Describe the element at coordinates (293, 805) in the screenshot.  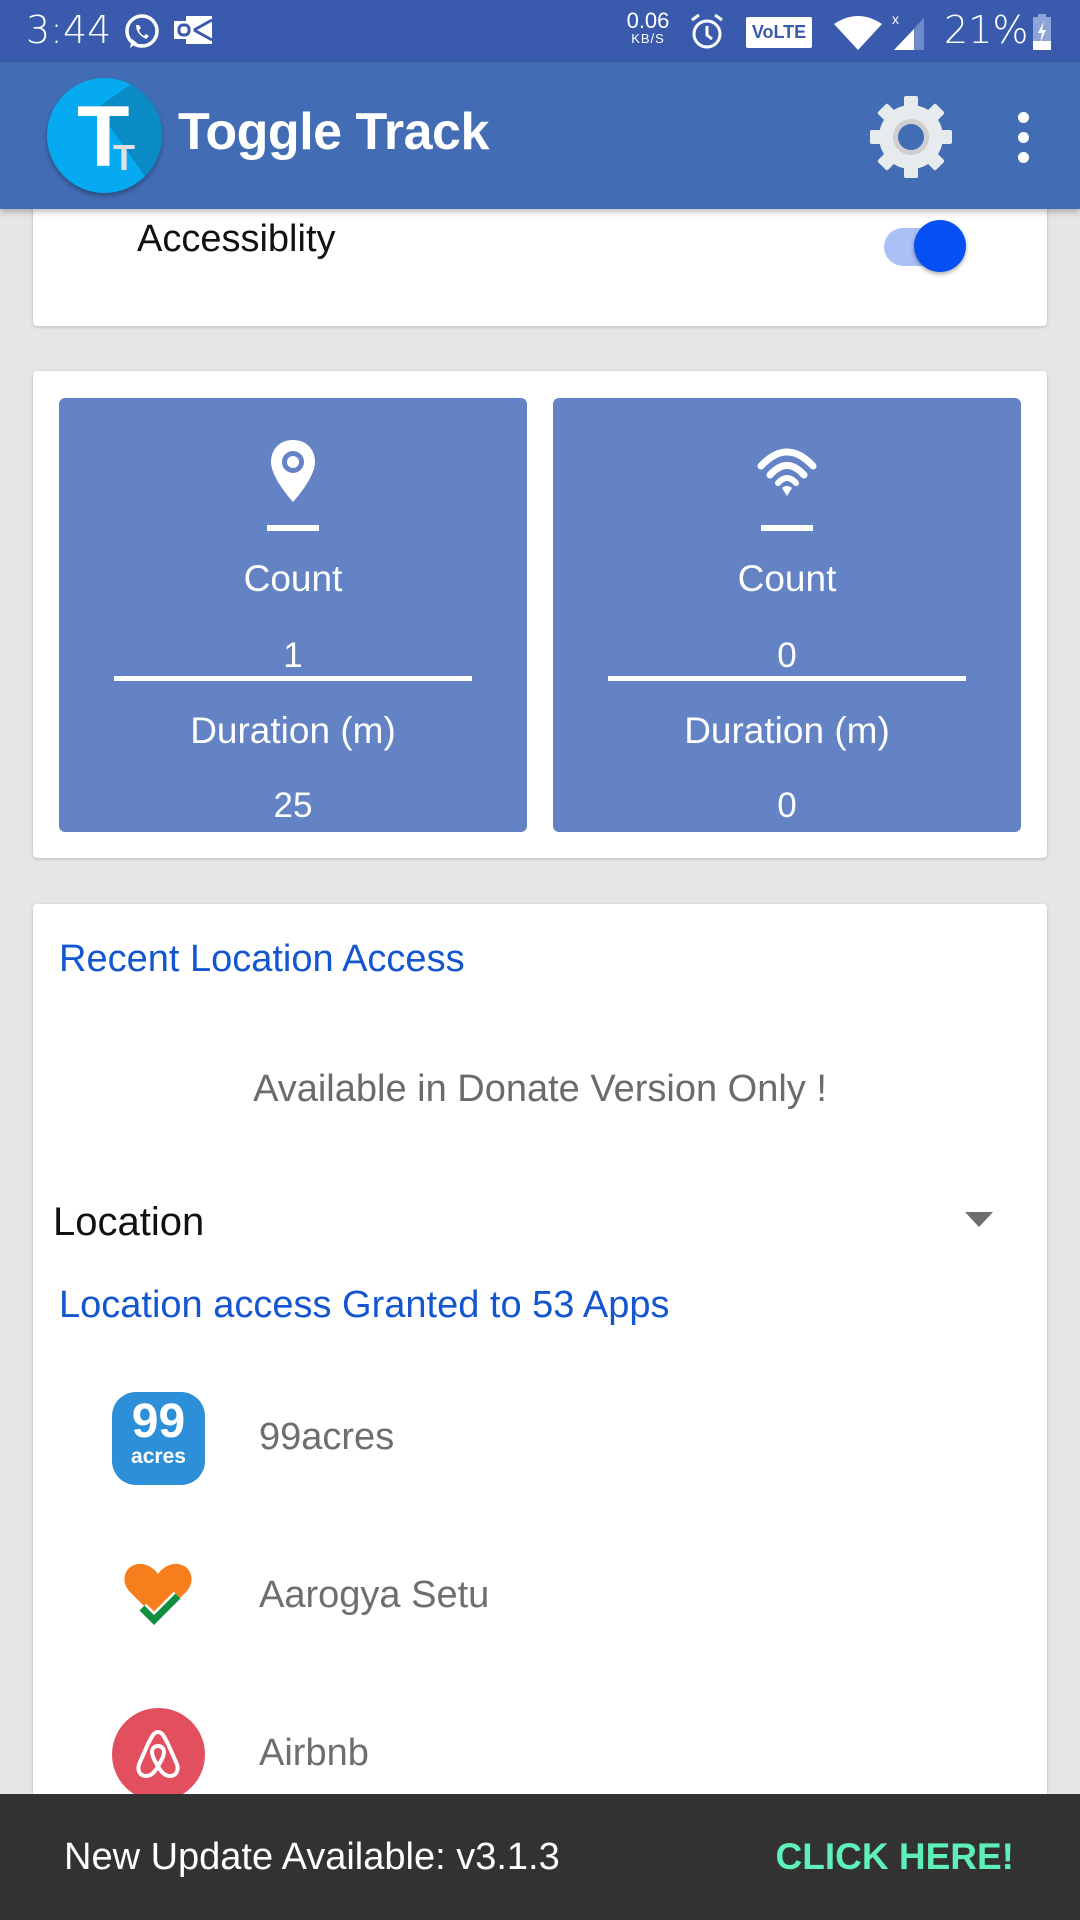
I see `duration-value: 25` at that location.